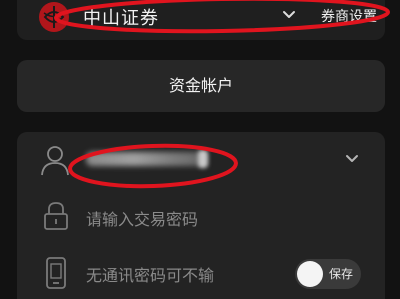 The height and width of the screenshot is (299, 400). I want to click on save-password-toggle: 保存, so click(328, 274).